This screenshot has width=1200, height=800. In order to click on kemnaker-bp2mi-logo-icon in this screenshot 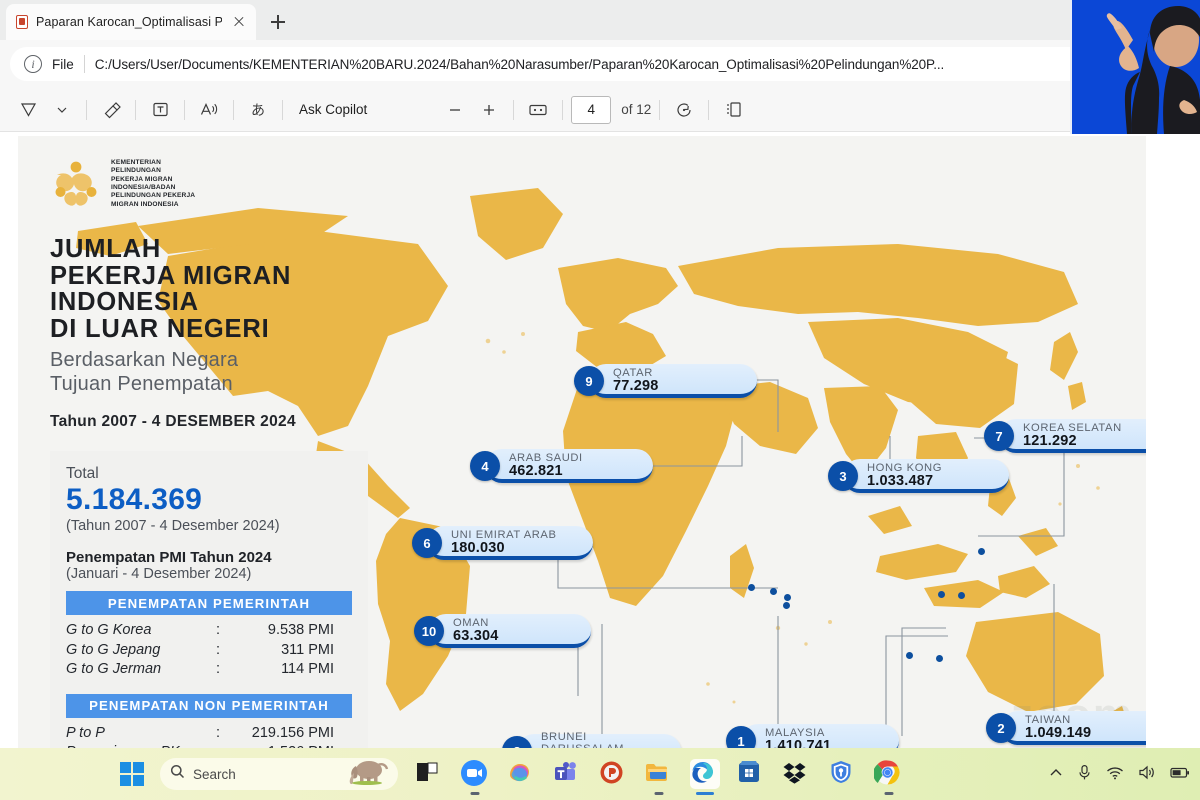, I will do `click(76, 184)`.